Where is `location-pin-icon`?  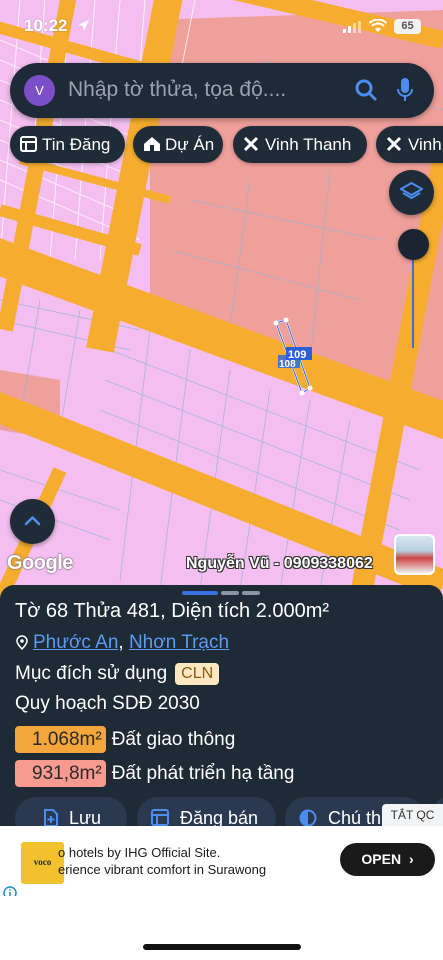
location-pin-icon is located at coordinates (22, 643).